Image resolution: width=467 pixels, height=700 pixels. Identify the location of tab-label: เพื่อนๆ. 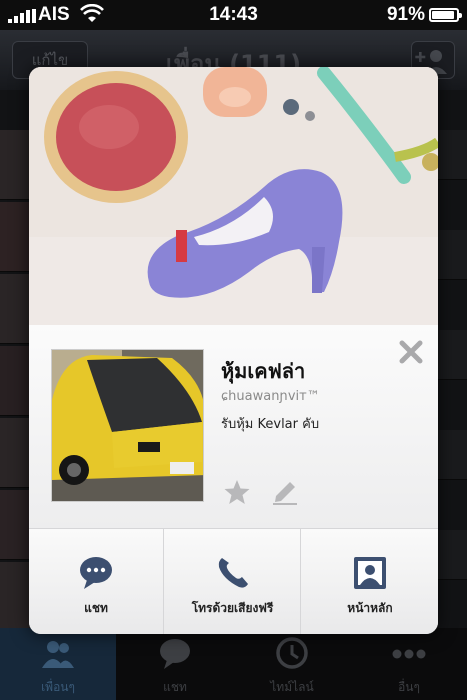
(58, 687).